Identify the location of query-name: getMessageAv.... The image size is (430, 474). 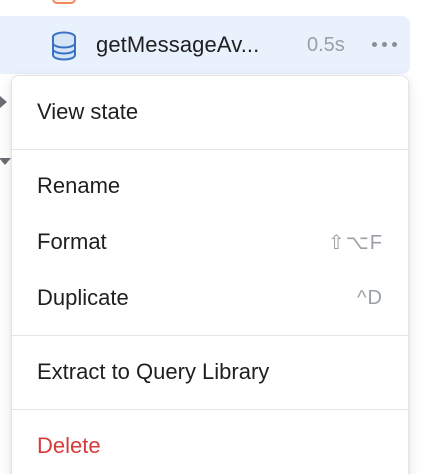
(177, 45).